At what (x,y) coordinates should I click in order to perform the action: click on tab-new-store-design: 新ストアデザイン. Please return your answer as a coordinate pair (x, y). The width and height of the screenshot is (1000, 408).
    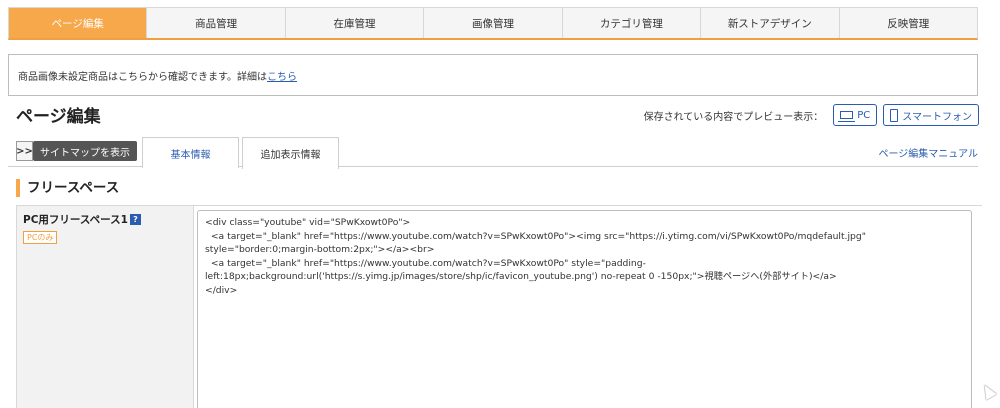
    Looking at the image, I should click on (770, 23).